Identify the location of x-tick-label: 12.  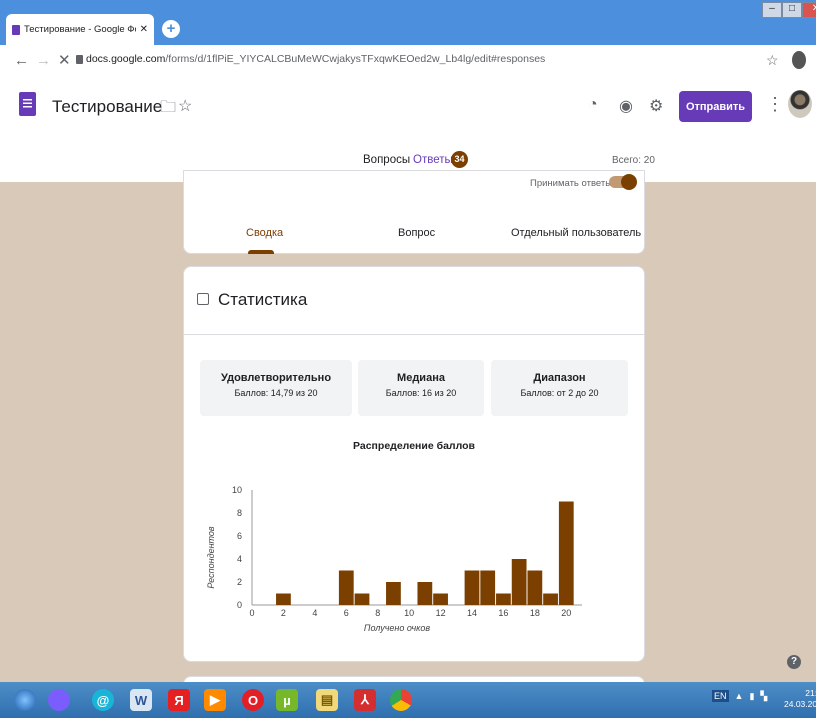
(441, 613).